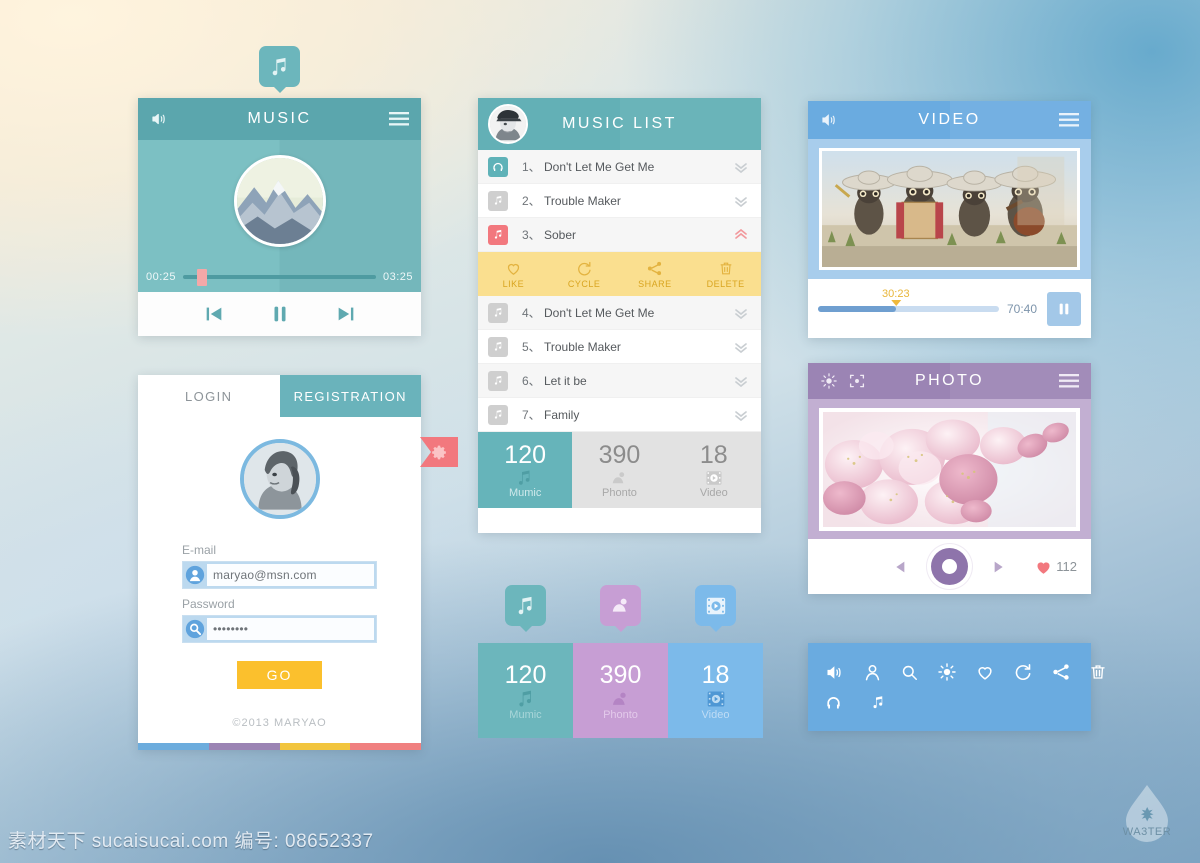  I want to click on settings-flag-button, so click(439, 452).